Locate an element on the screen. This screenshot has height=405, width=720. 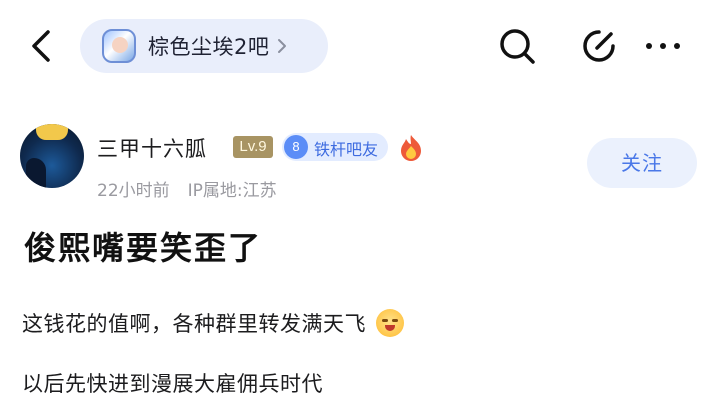
search-icon is located at coordinates (517, 46).